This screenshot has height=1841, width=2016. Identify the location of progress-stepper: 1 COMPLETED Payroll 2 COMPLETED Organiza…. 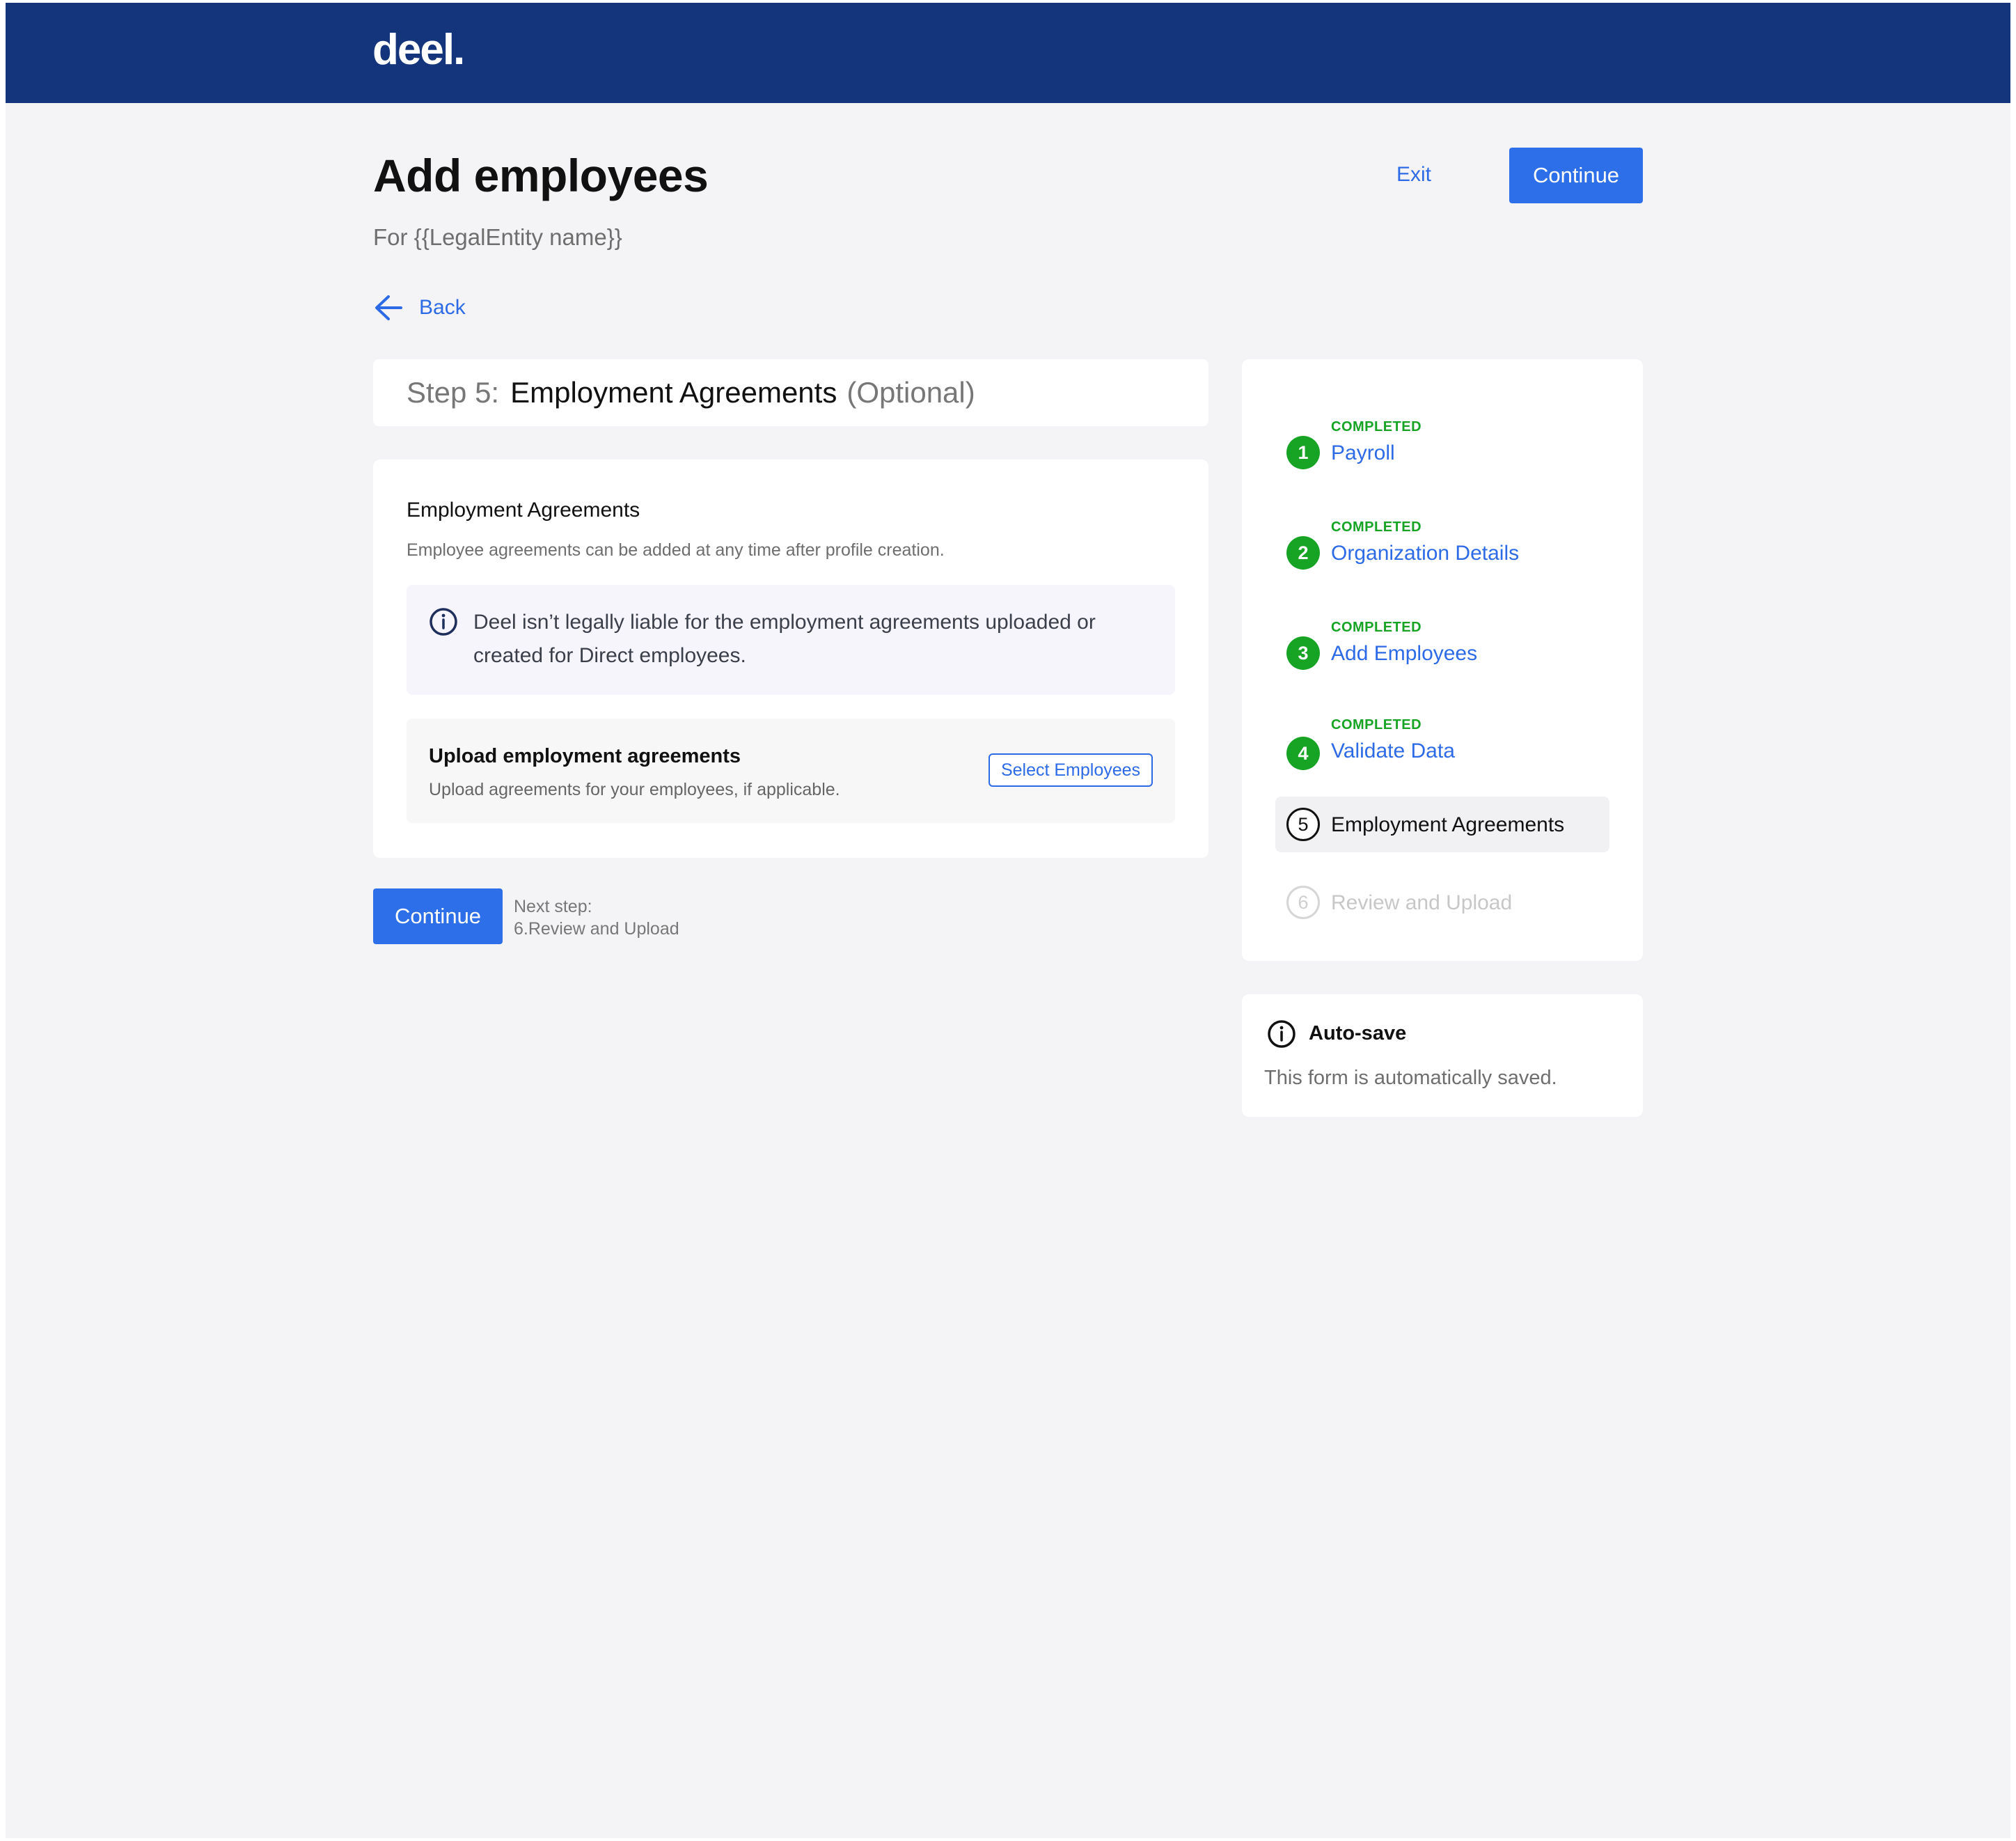
(1442, 660).